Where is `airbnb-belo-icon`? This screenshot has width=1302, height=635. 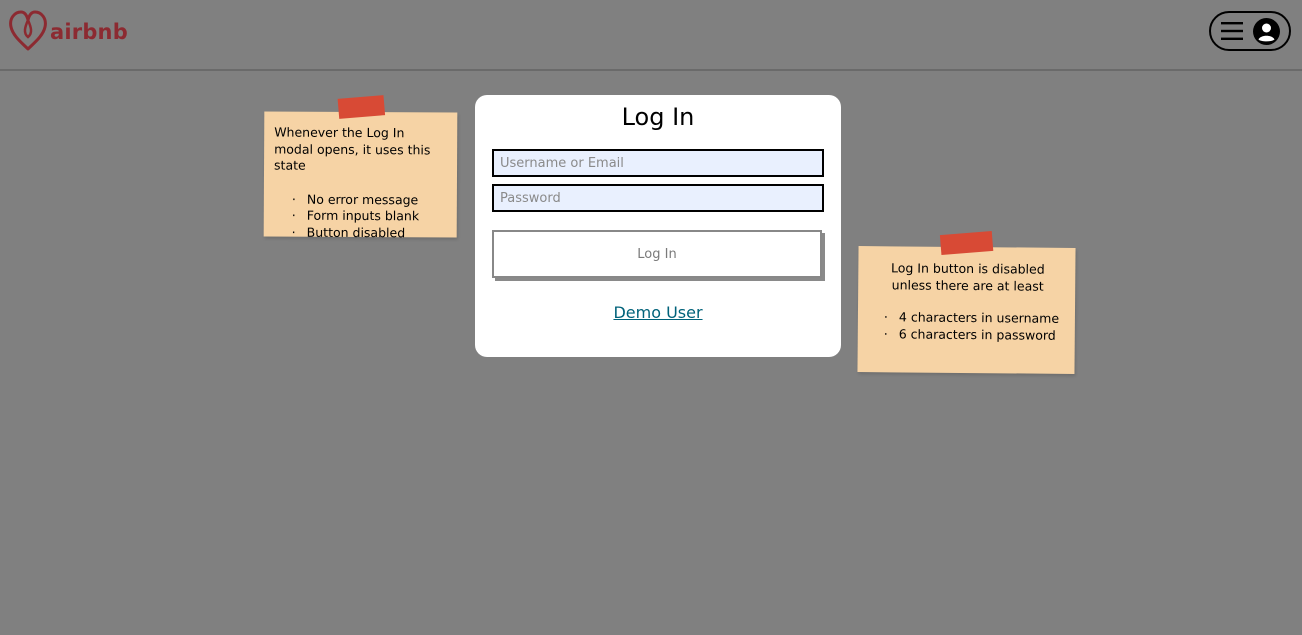 airbnb-belo-icon is located at coordinates (28, 30).